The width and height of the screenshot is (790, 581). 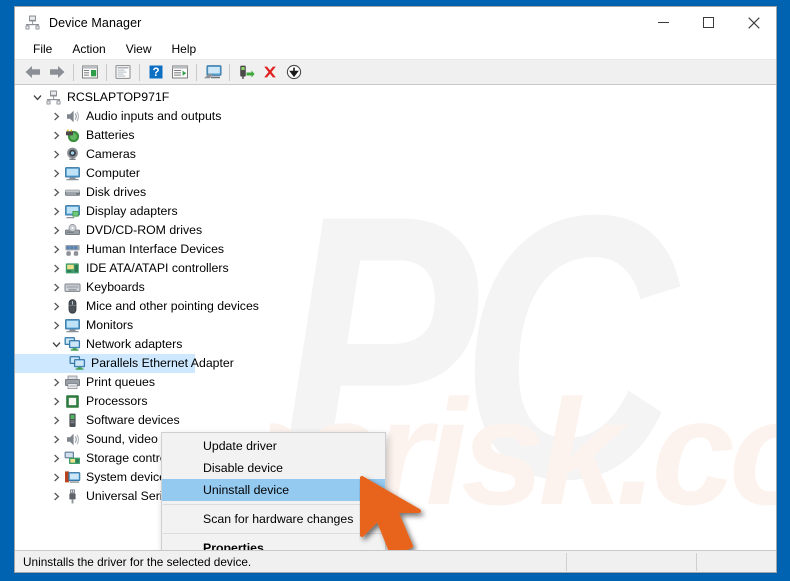 I want to click on battery-icon, so click(x=72, y=135).